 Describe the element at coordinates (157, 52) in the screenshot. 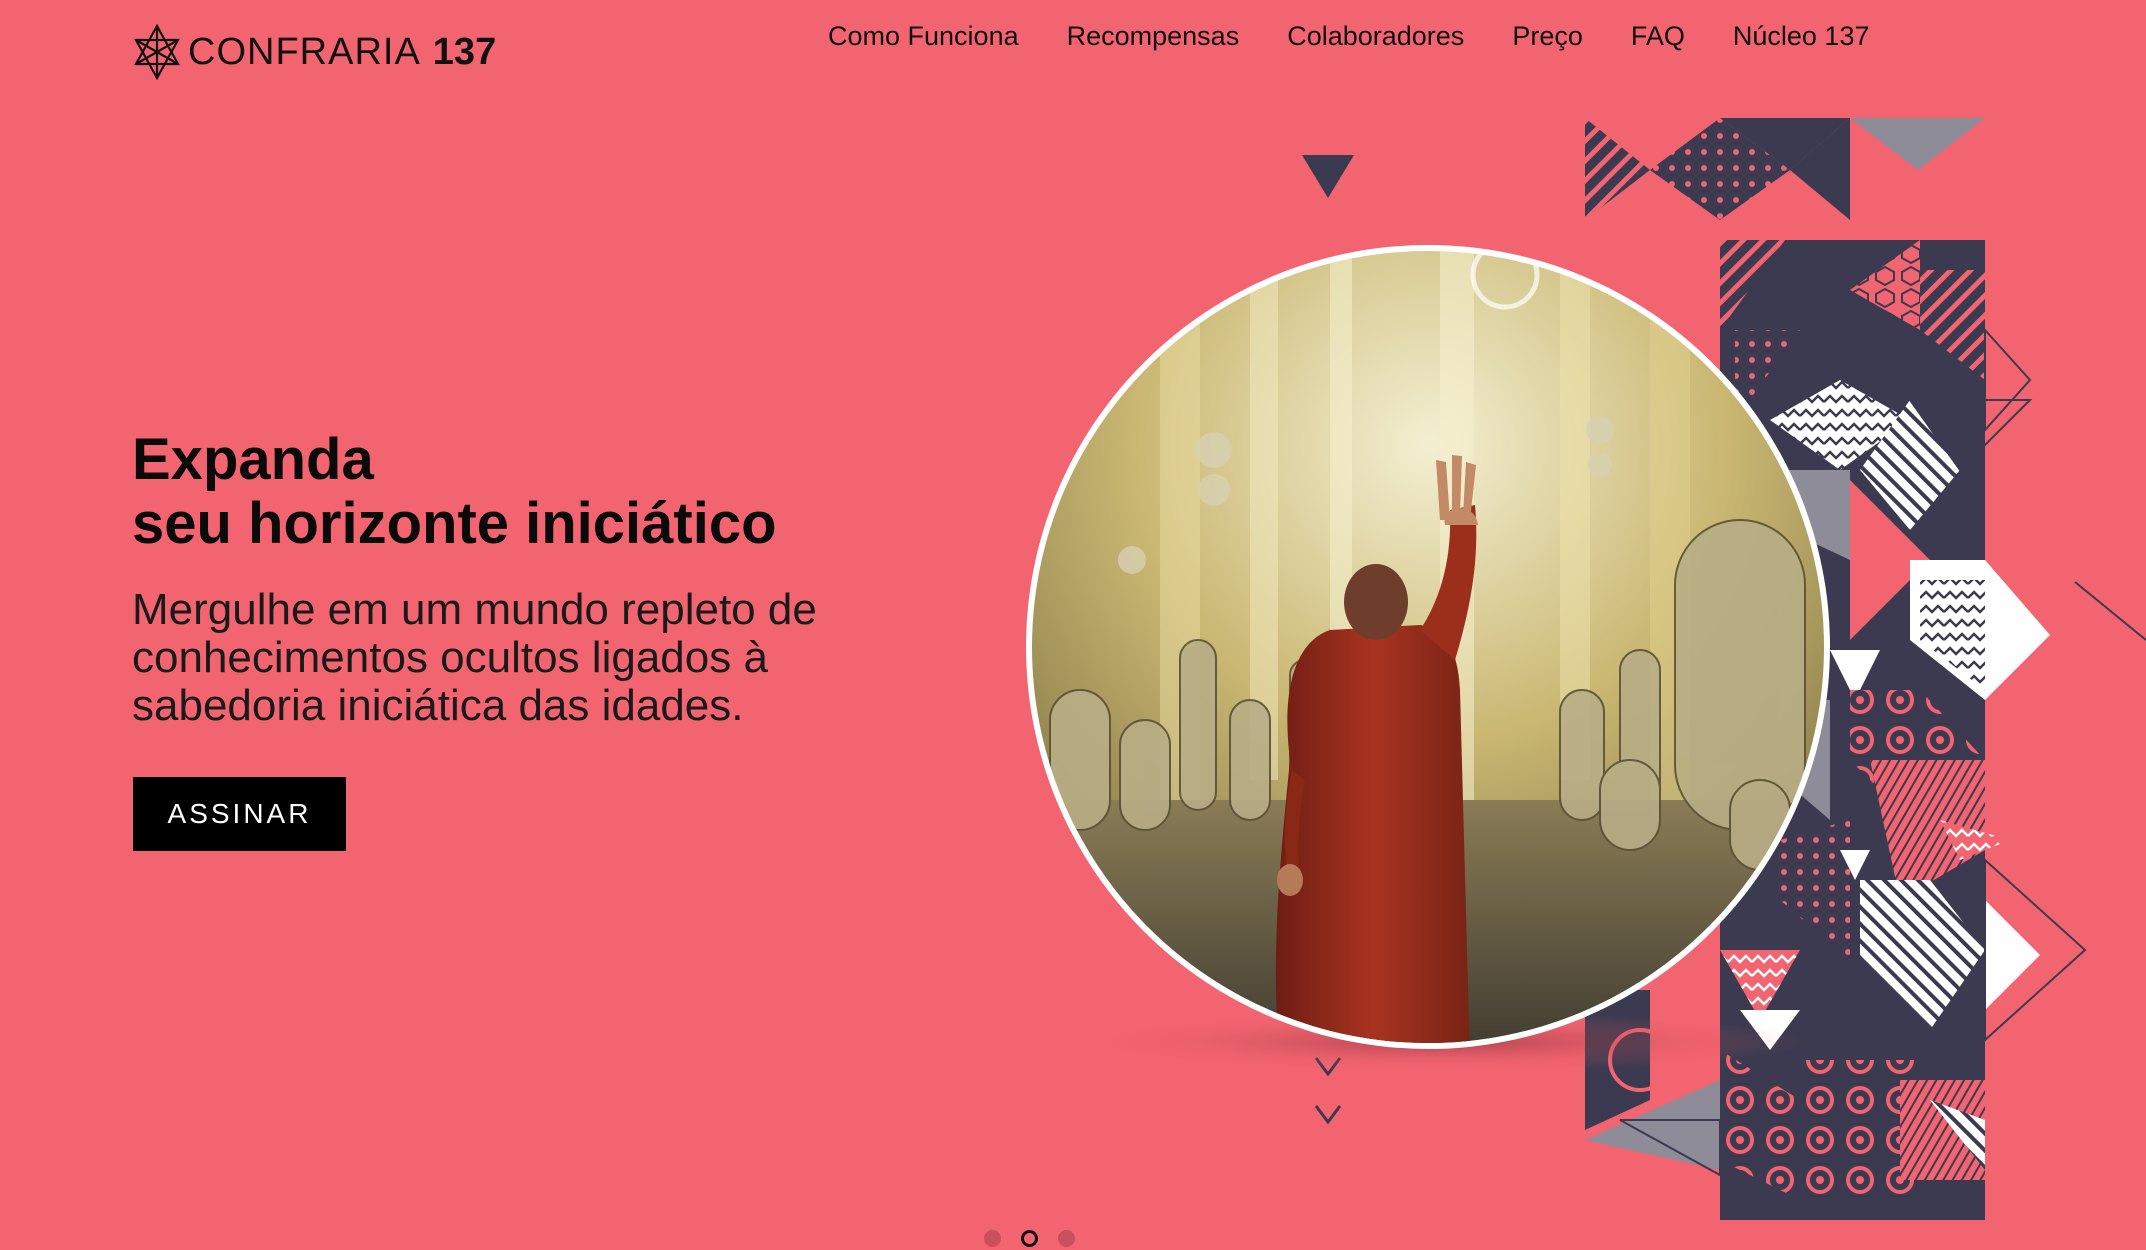

I see `merkaba-star-icon` at that location.